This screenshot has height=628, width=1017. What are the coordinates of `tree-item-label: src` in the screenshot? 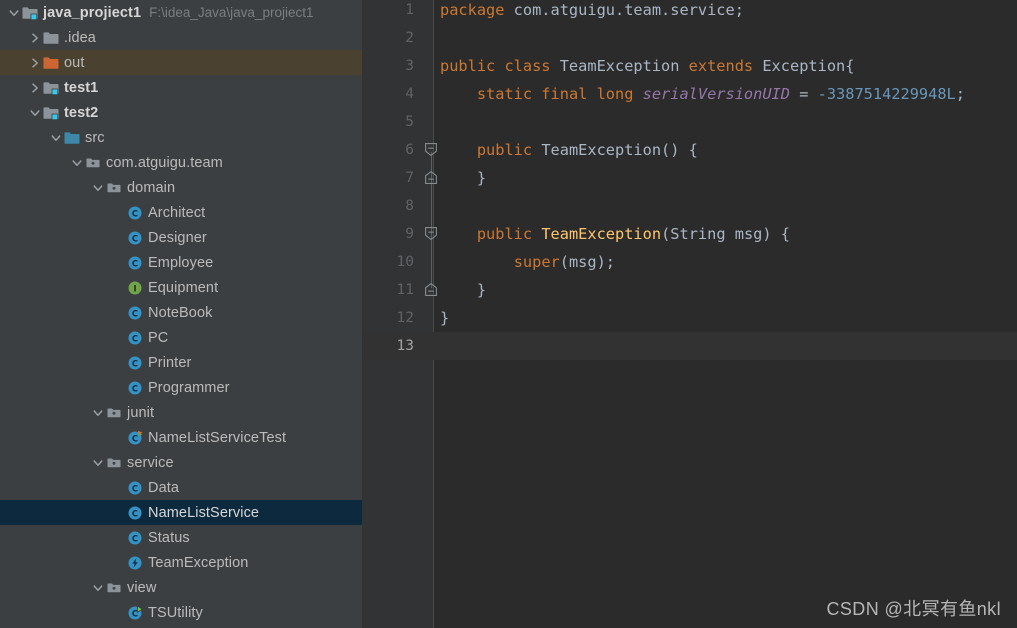 It's located at (95, 137).